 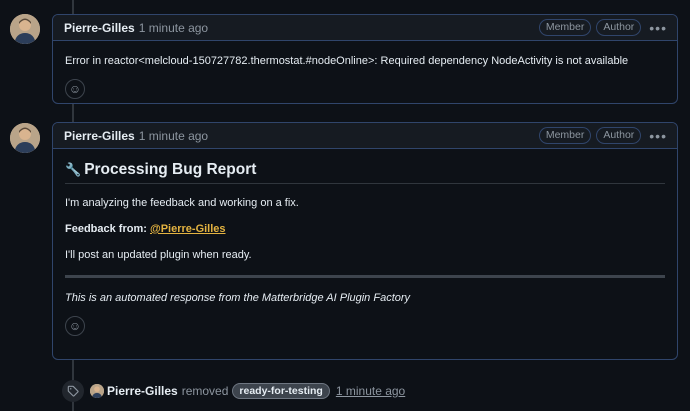 What do you see at coordinates (281, 391) in the screenshot?
I see `issue-label: ready-for-testing` at bounding box center [281, 391].